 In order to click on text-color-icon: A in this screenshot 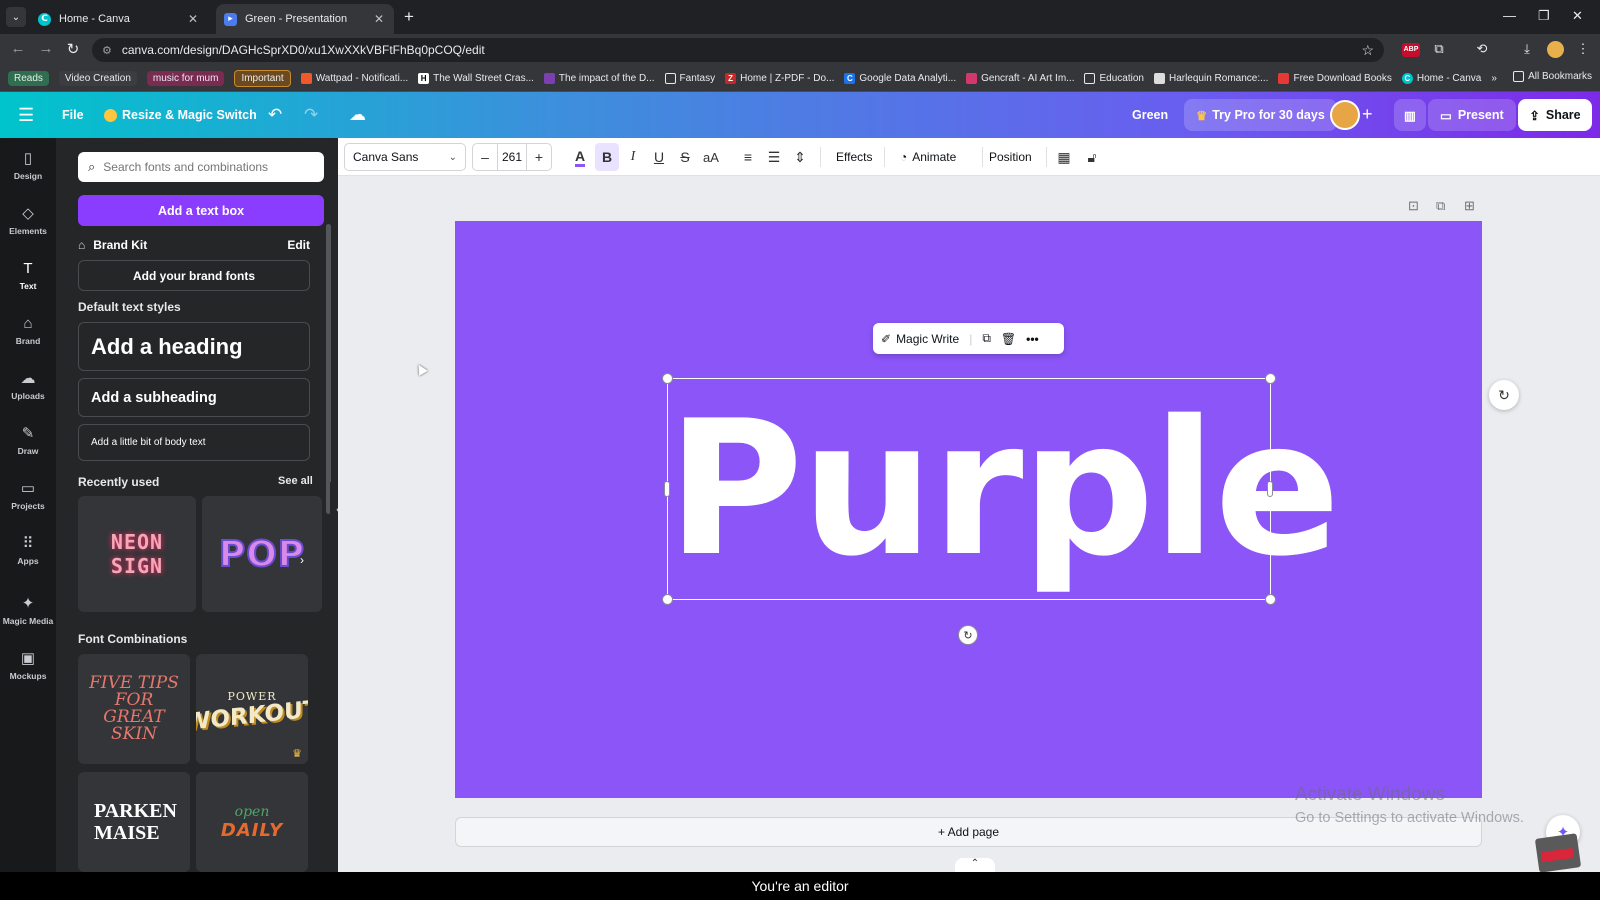, I will do `click(580, 157)`.